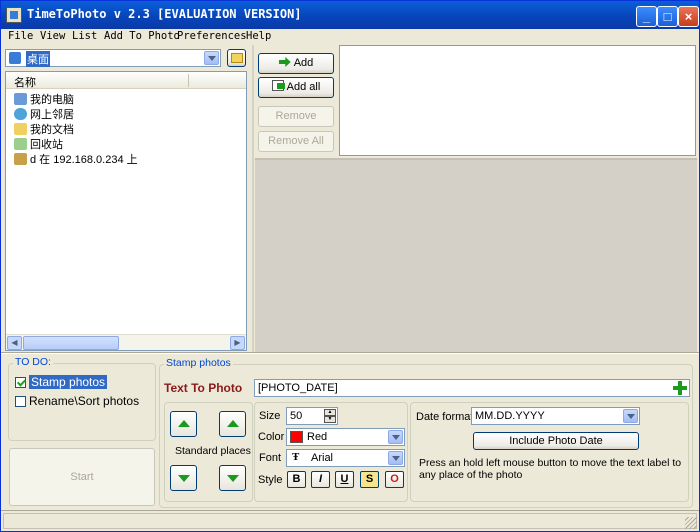 This screenshot has height=532, width=700. Describe the element at coordinates (680, 388) in the screenshot. I see `plus-icon` at that location.